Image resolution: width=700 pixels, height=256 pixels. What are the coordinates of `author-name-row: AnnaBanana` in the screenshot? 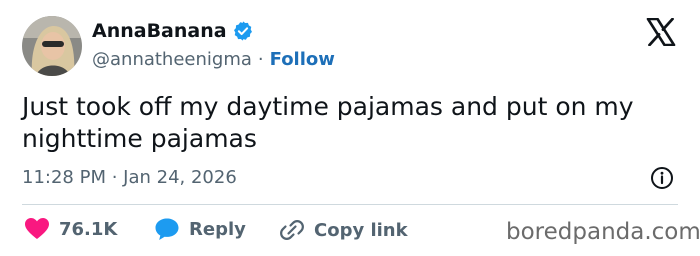 It's located at (173, 31).